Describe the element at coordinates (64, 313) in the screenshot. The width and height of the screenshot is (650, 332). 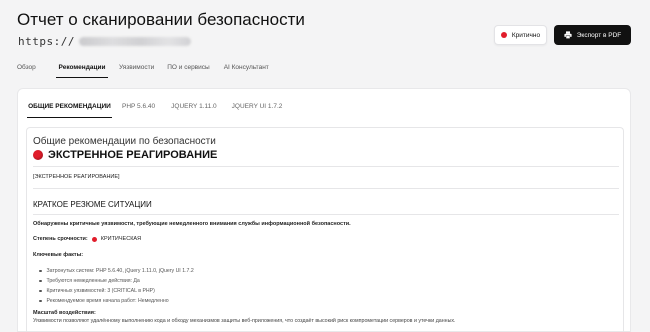
I see `impact-label: Масштаб воздействия:` at that location.